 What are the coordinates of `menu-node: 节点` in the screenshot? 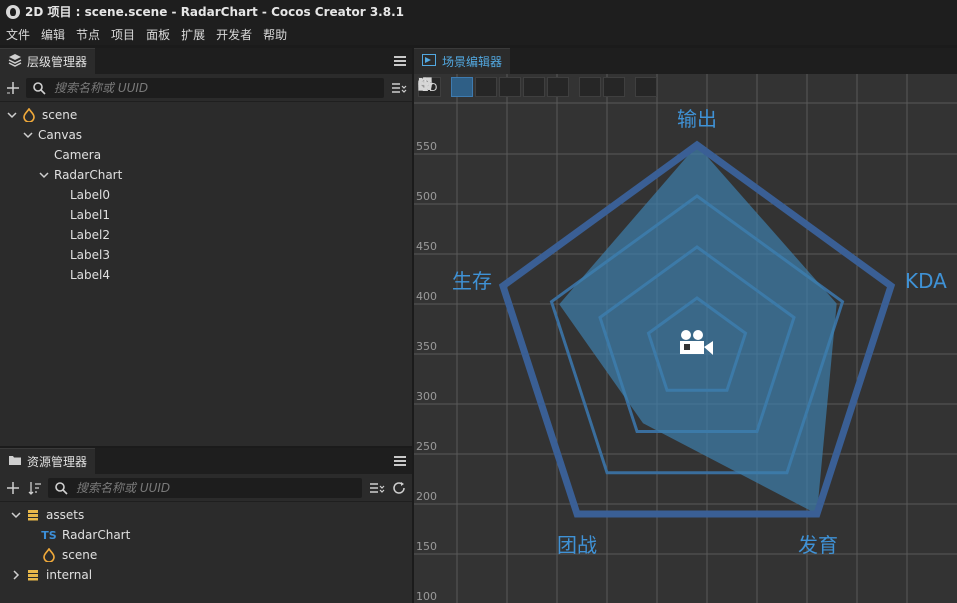 It's located at (88, 34).